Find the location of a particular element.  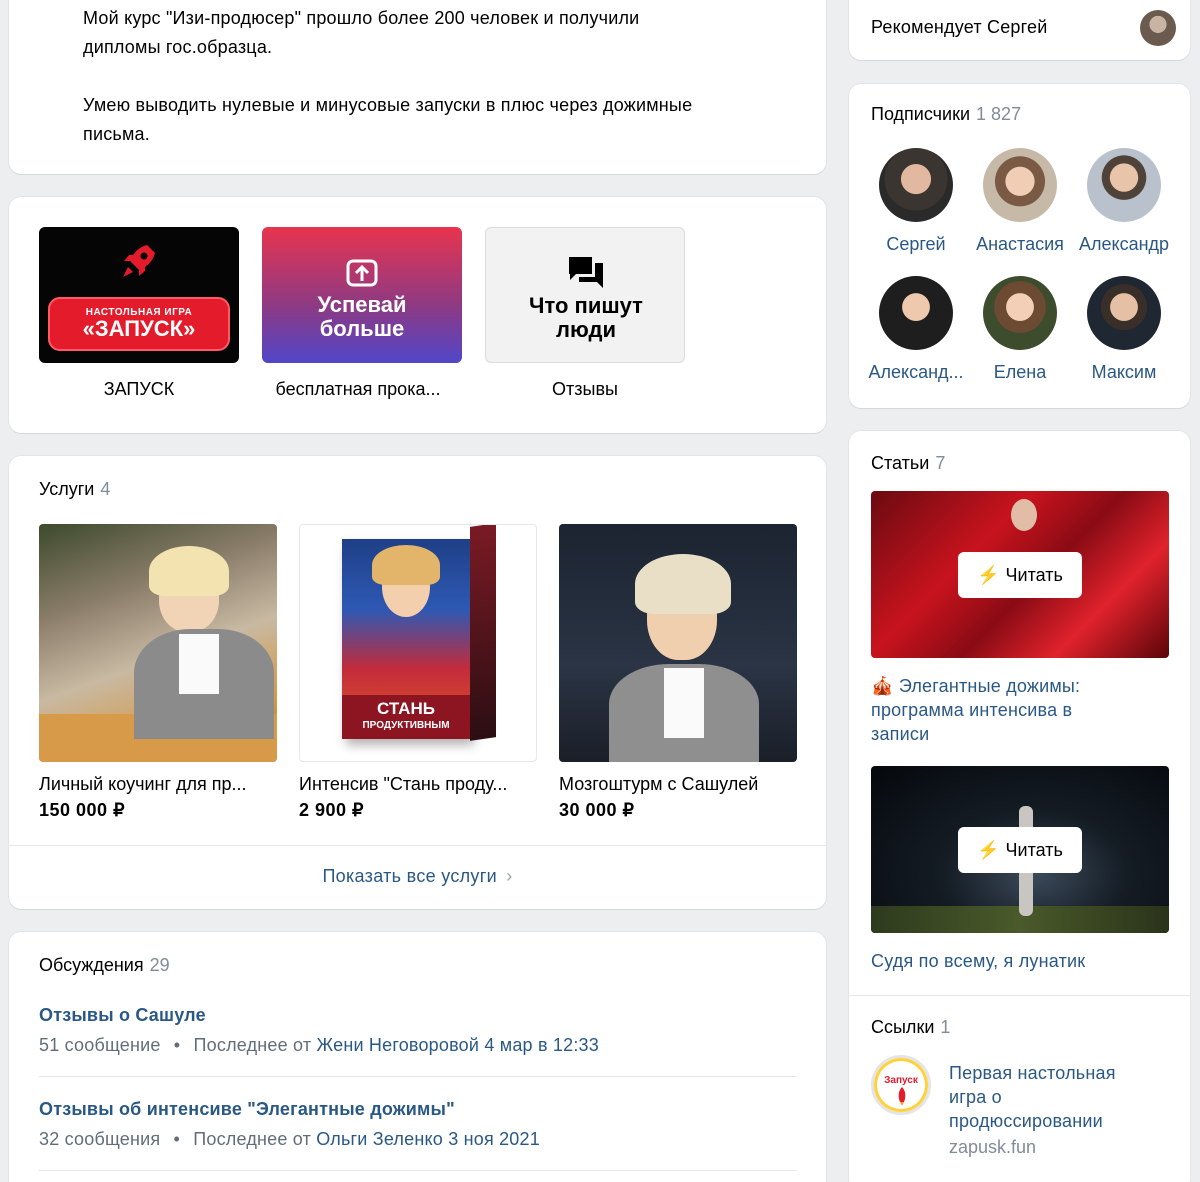

box-title: СТАНЬ is located at coordinates (406, 708).